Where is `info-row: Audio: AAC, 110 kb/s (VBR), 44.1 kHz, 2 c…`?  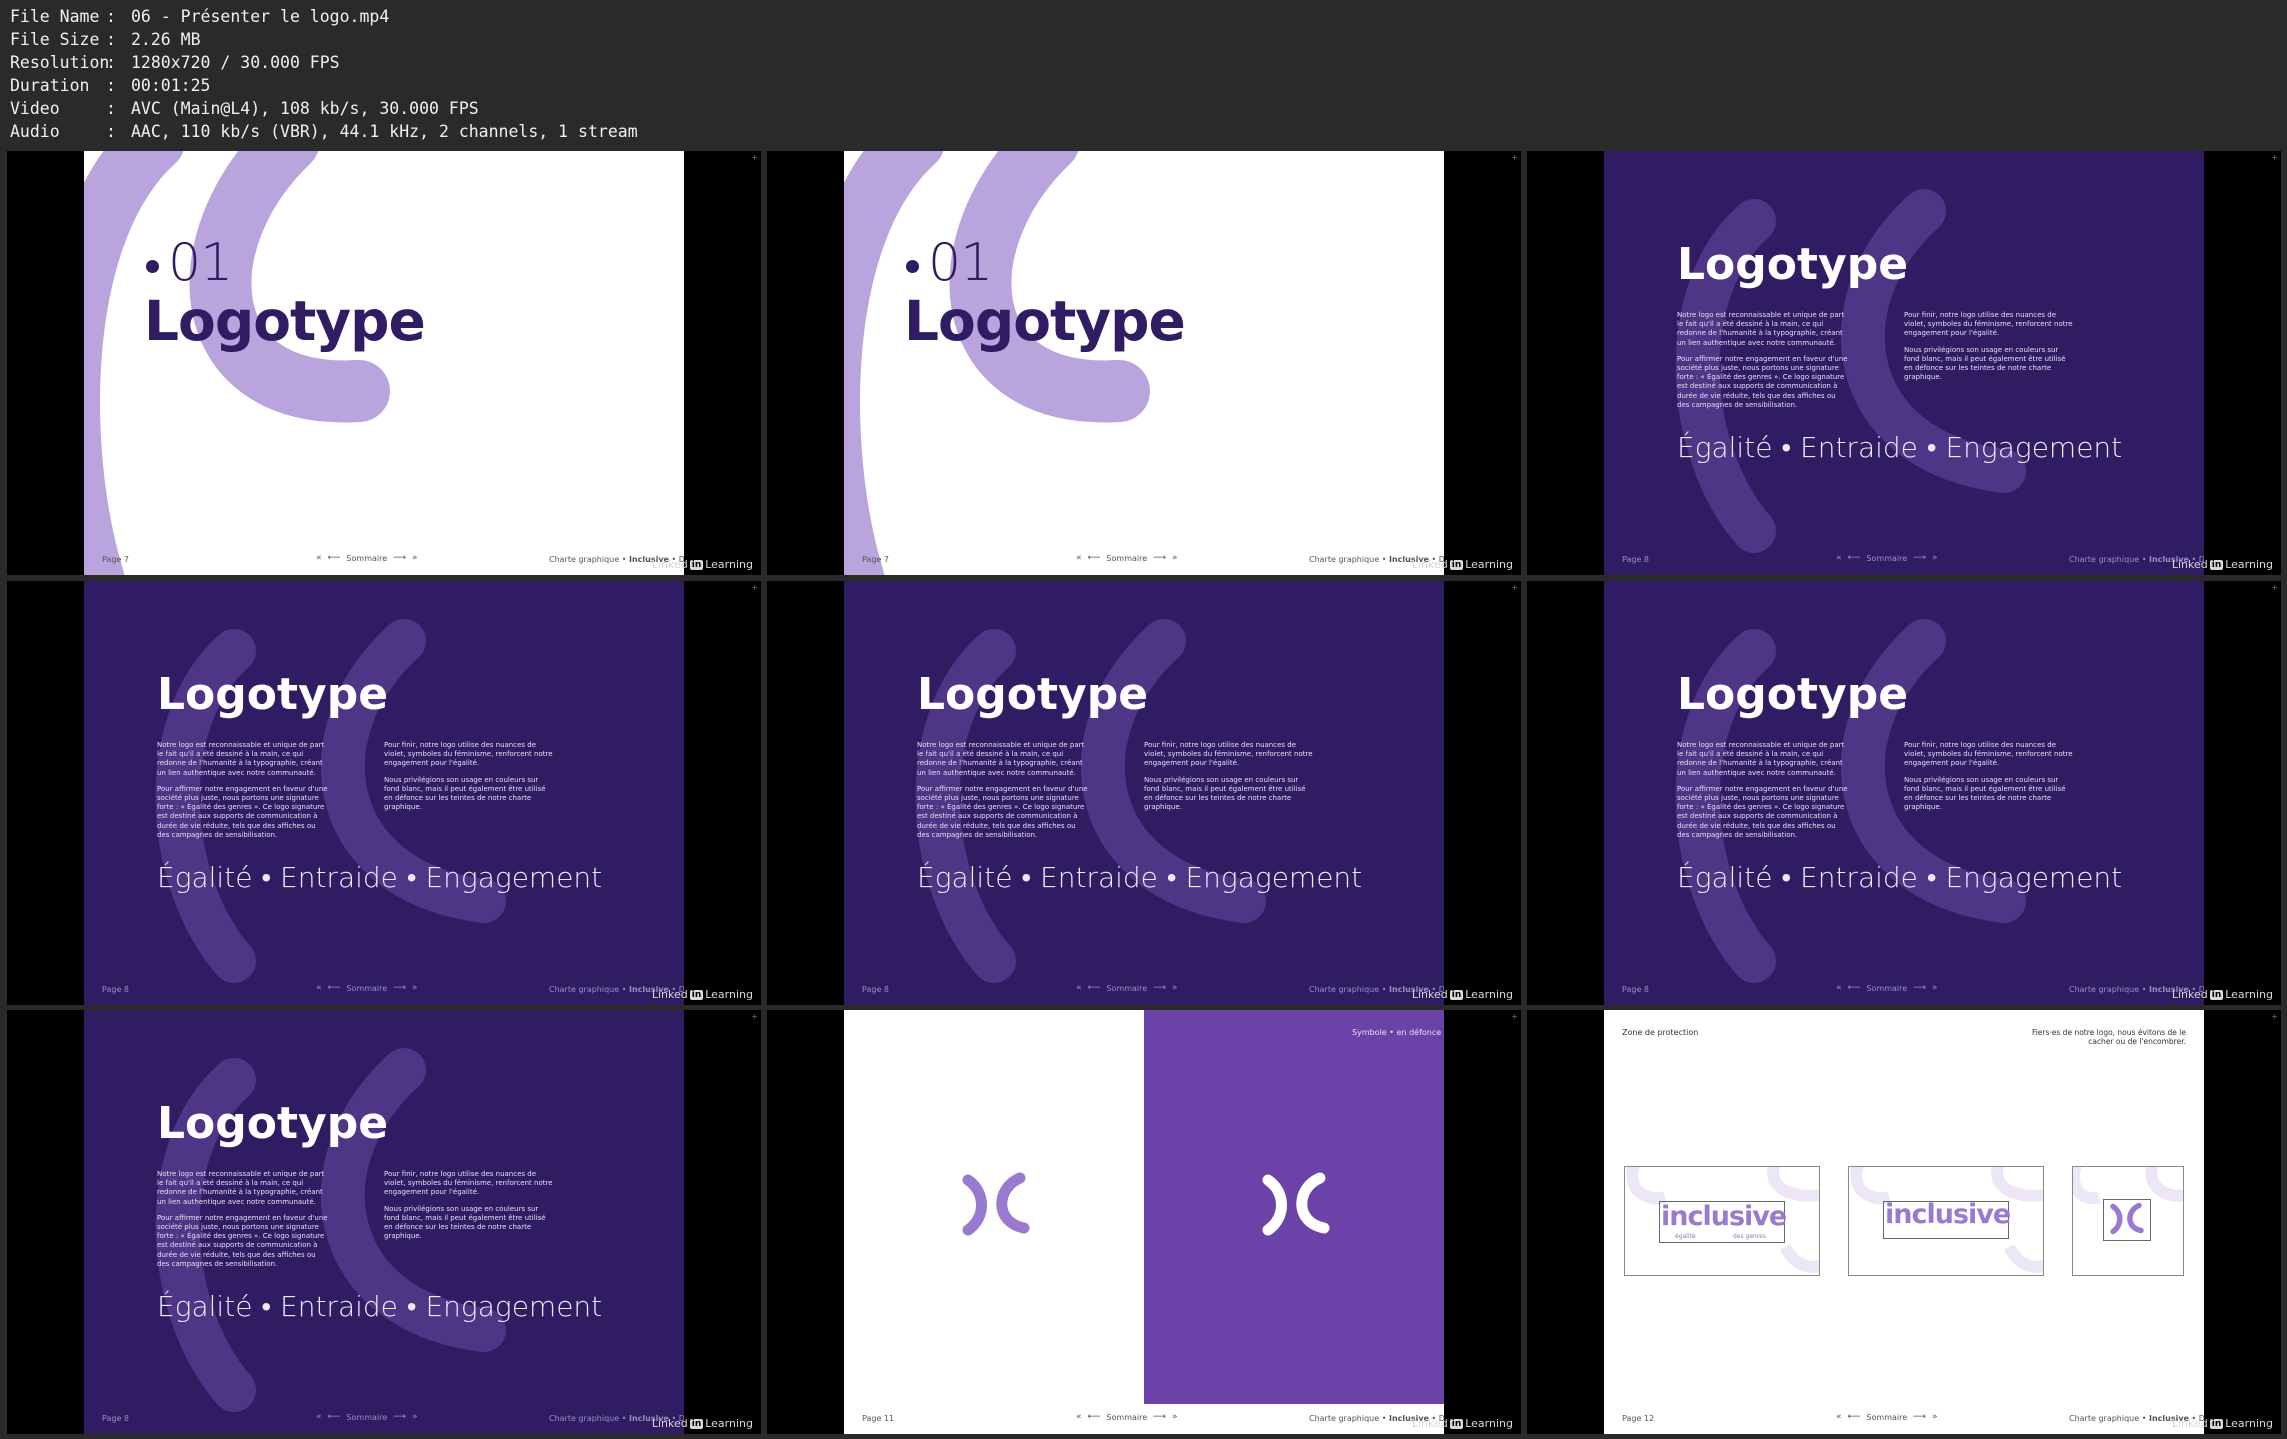 info-row: Audio: AAC, 110 kb/s (VBR), 44.1 kHz, 2 c… is located at coordinates (324, 131).